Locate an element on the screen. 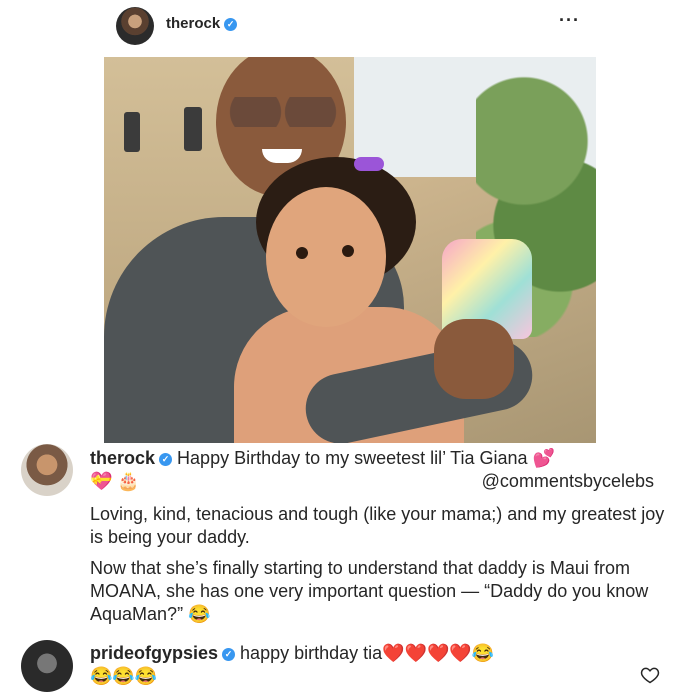 Image resolution: width=700 pixels, height=700 pixels. post-header: therock ✓ ··· is located at coordinates (350, 26).